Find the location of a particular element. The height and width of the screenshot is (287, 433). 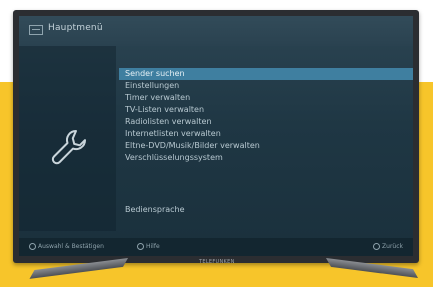

ok-button-icon is located at coordinates (32, 246).